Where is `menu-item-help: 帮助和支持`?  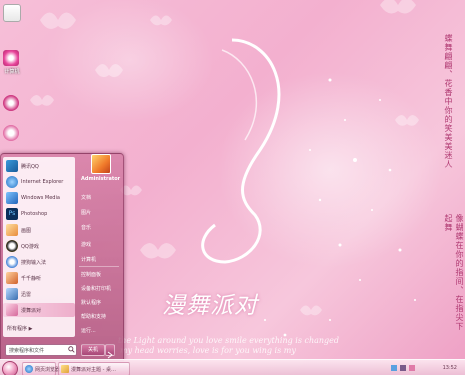
menu-item-help: 帮助和支持 is located at coordinates (93, 316).